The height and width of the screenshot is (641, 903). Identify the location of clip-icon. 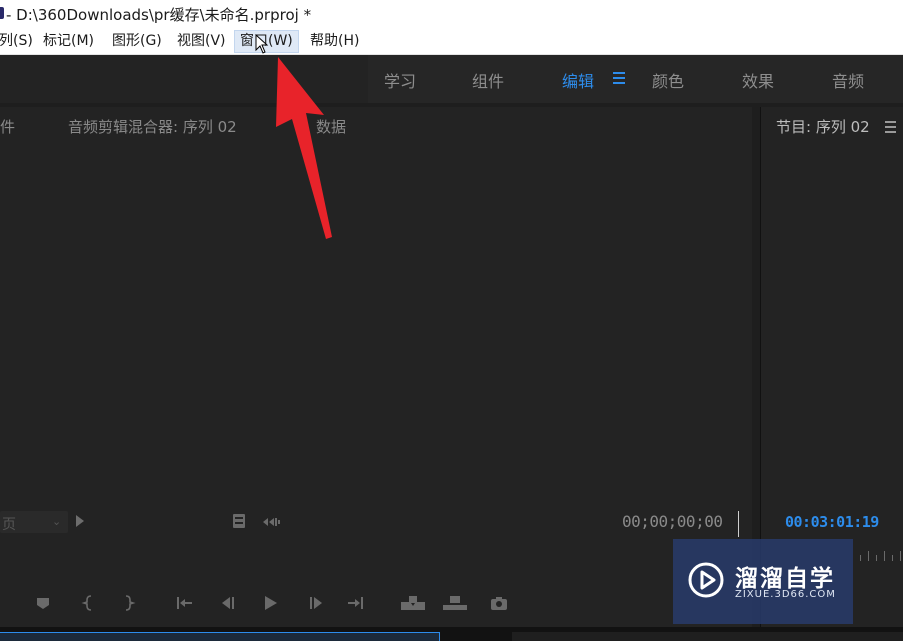
(239, 521).